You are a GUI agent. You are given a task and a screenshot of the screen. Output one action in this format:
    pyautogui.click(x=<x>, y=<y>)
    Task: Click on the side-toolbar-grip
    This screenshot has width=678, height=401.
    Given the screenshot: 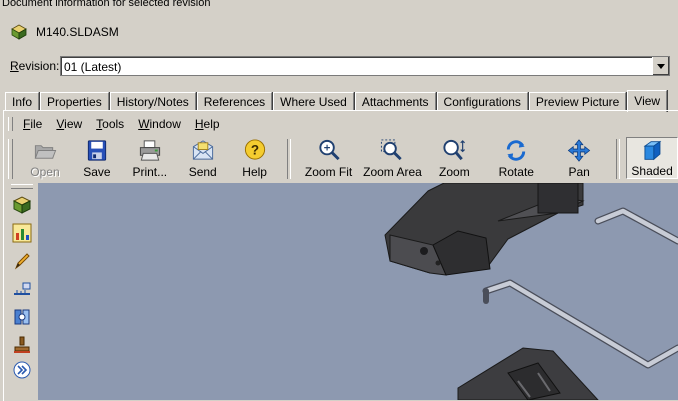 What is the action you would take?
    pyautogui.click(x=22, y=186)
    